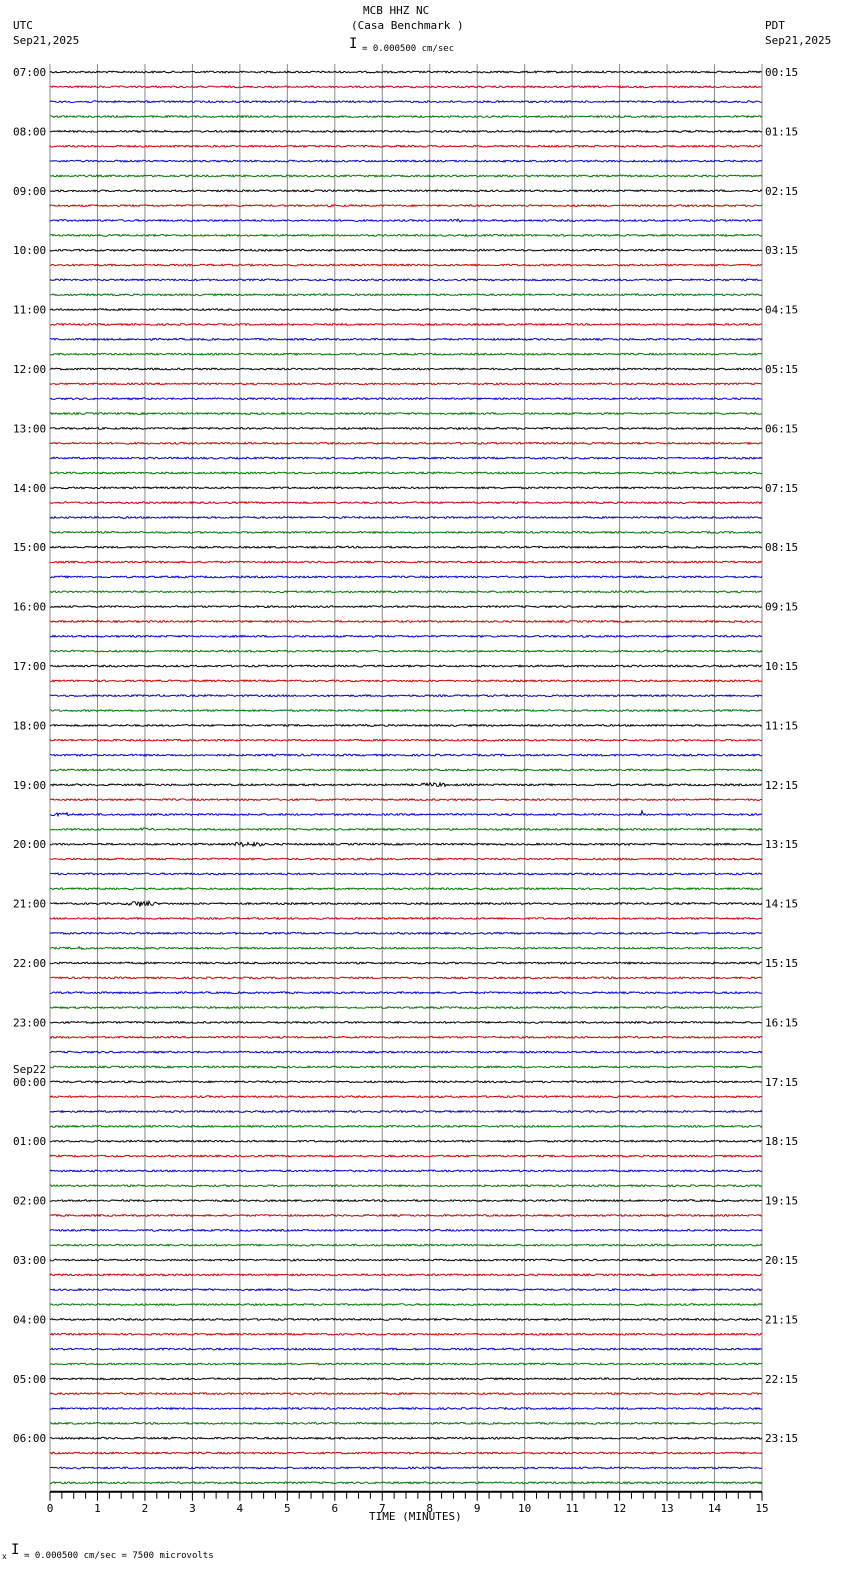 This screenshot has height=1584, width=850. I want to click on pdt-hour-label: 19:15, so click(781, 1201).